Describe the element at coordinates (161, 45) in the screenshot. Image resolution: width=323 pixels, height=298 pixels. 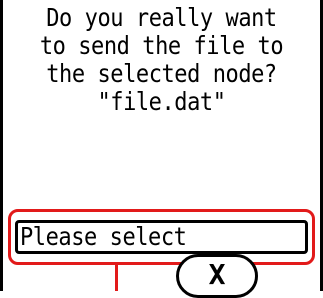
I see `message-line-2: to send the file to` at that location.